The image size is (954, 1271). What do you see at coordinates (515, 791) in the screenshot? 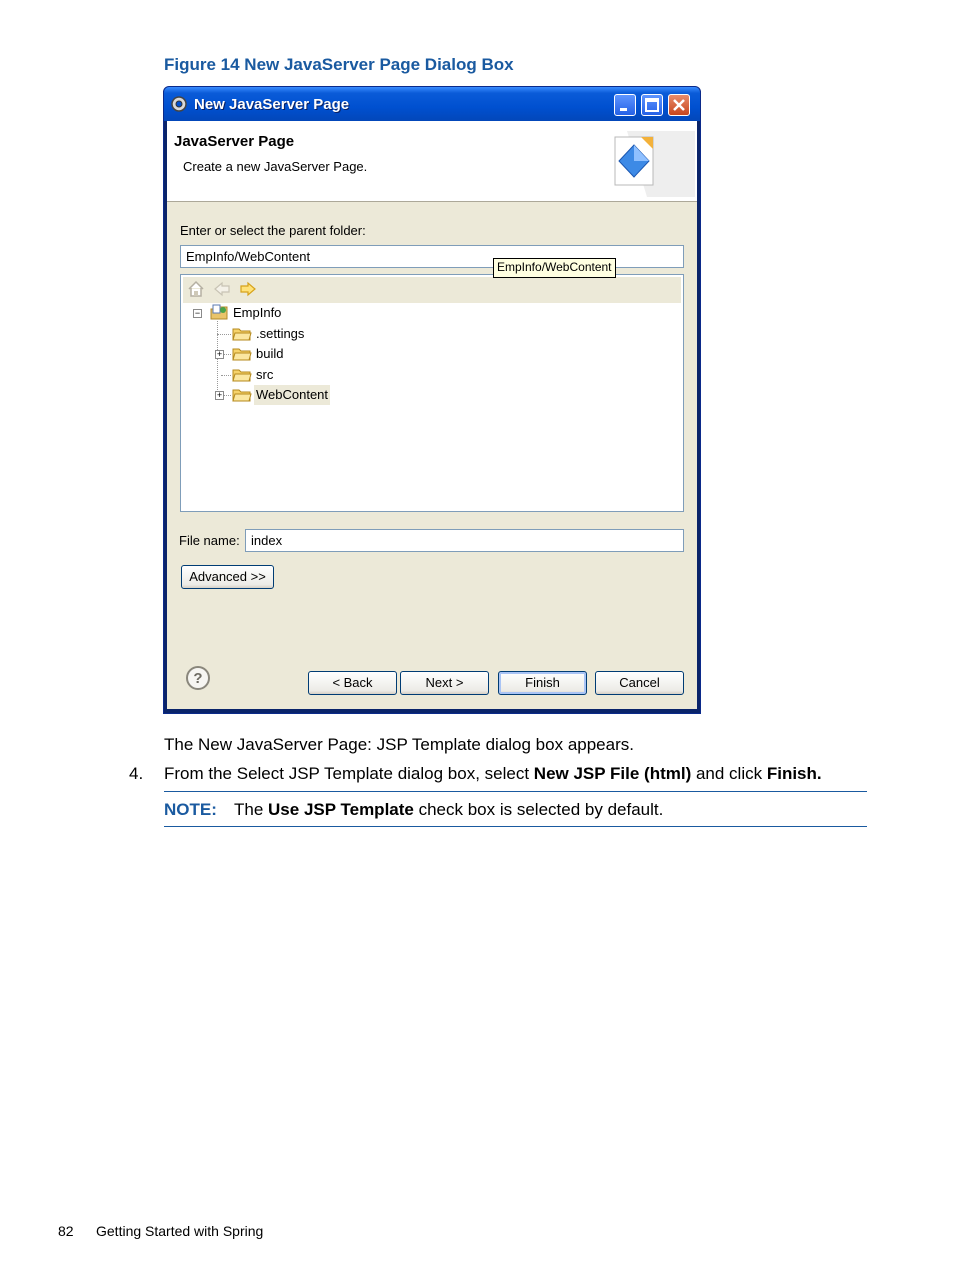
I see `note-top-rule` at bounding box center [515, 791].